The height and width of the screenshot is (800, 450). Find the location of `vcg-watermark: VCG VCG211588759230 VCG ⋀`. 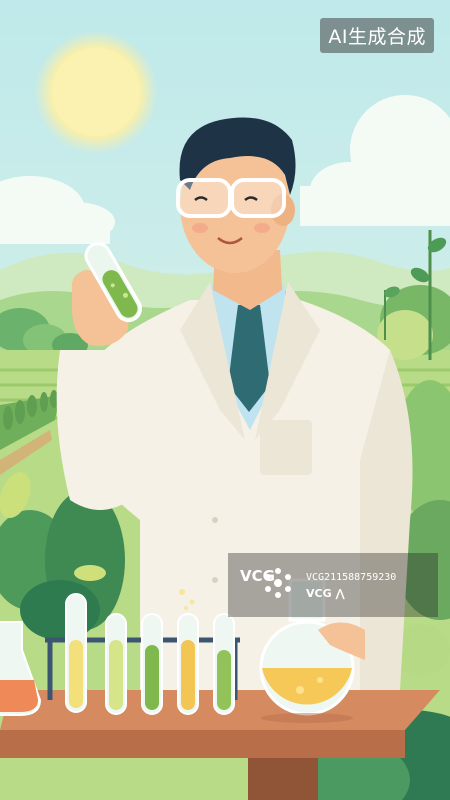

vcg-watermark: VCG VCG211588759230 VCG ⋀ is located at coordinates (333, 585).